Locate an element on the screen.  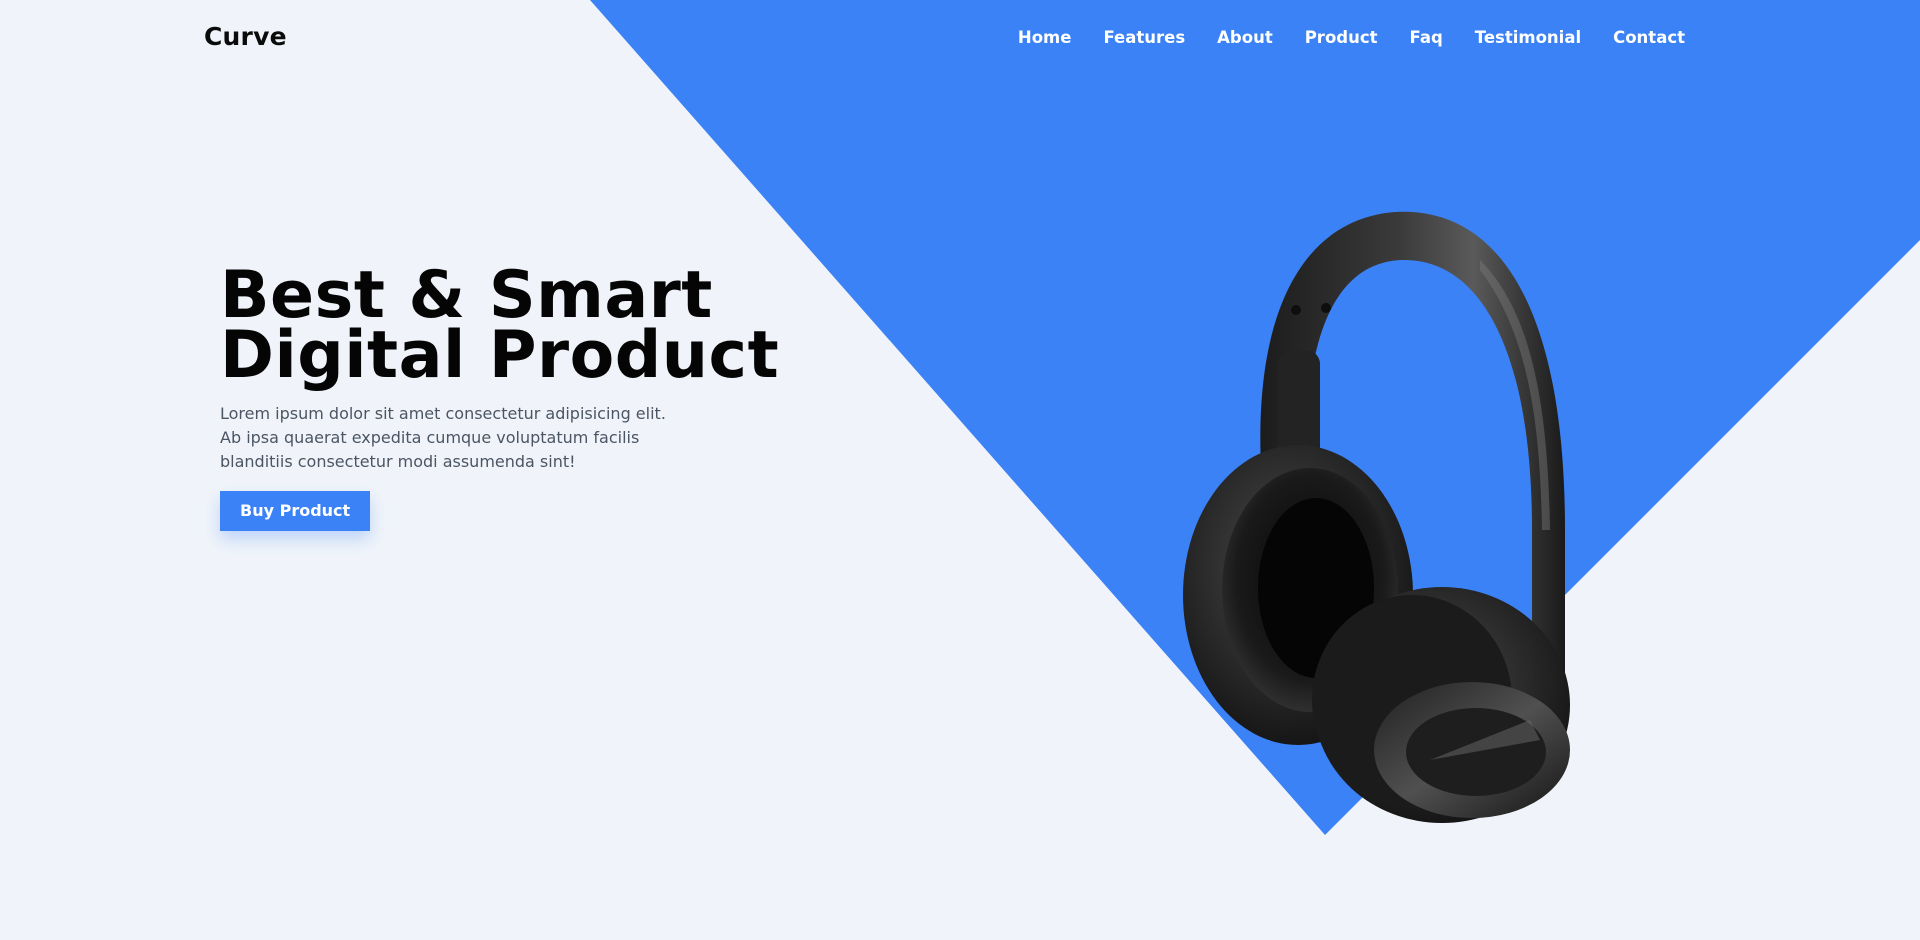
nav-item-faq: Faq is located at coordinates (1426, 37).